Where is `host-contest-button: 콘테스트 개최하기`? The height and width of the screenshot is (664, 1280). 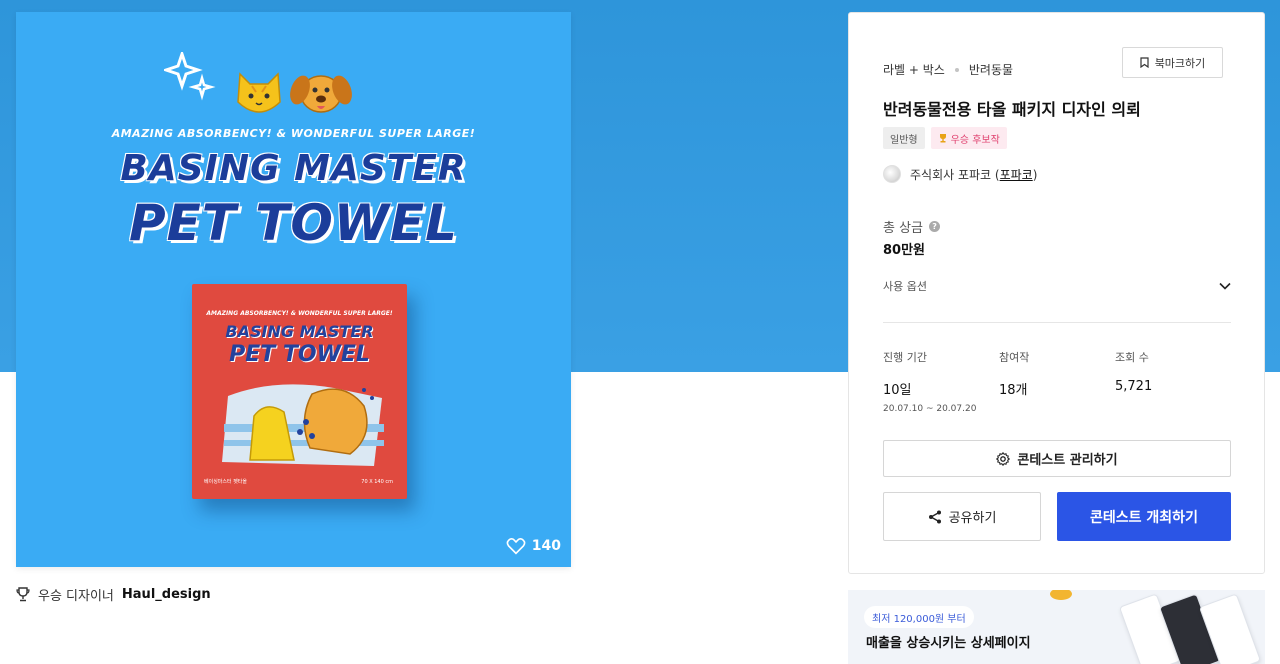
host-contest-button: 콘테스트 개최하기 is located at coordinates (1144, 516).